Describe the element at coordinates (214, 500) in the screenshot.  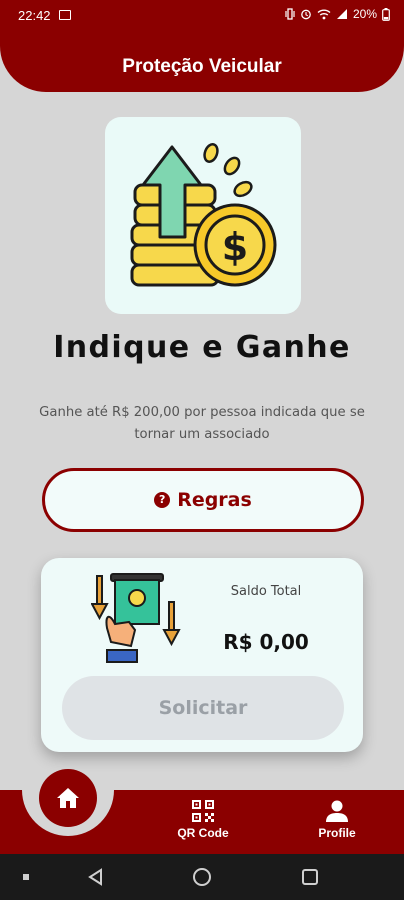
I see `rules-button-label: Regras` at that location.